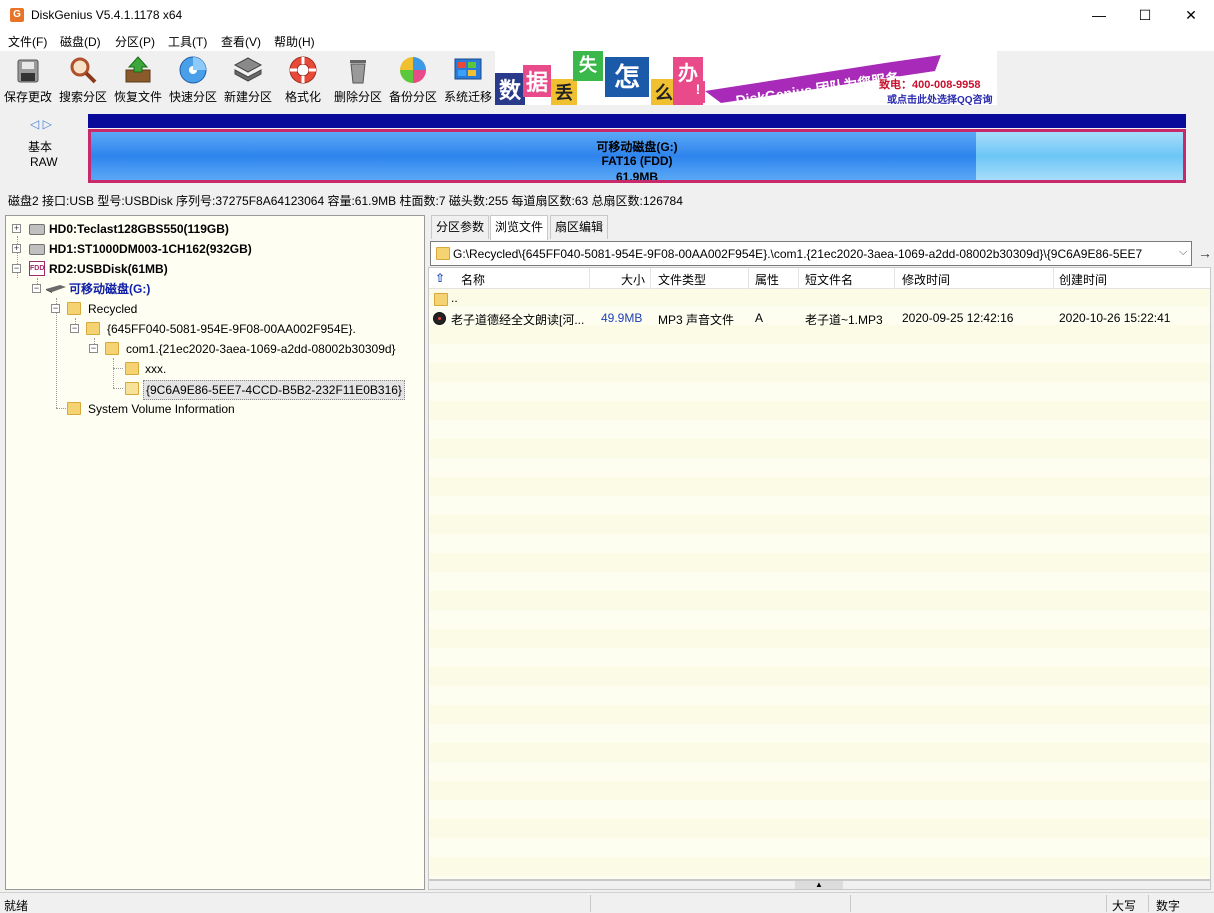 Image resolution: width=1214 pixels, height=913 pixels. What do you see at coordinates (607, 40) in the screenshot?
I see `menu-bar: 文件(F) 磁盘(D) 分区(P) 工具(T) 查看(V) 帮助(H)` at bounding box center [607, 40].